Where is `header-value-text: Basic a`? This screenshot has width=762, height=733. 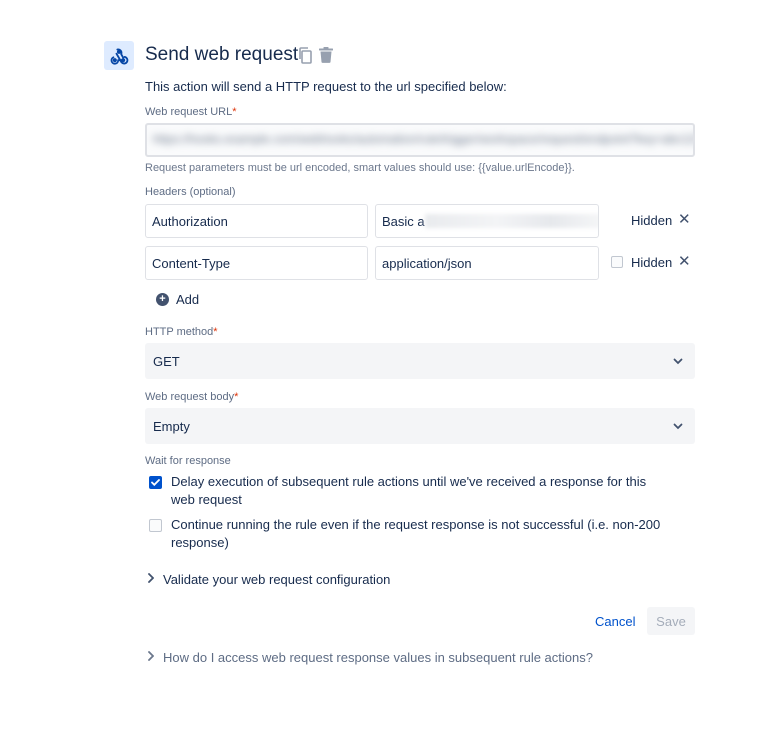 header-value-text: Basic a is located at coordinates (403, 221).